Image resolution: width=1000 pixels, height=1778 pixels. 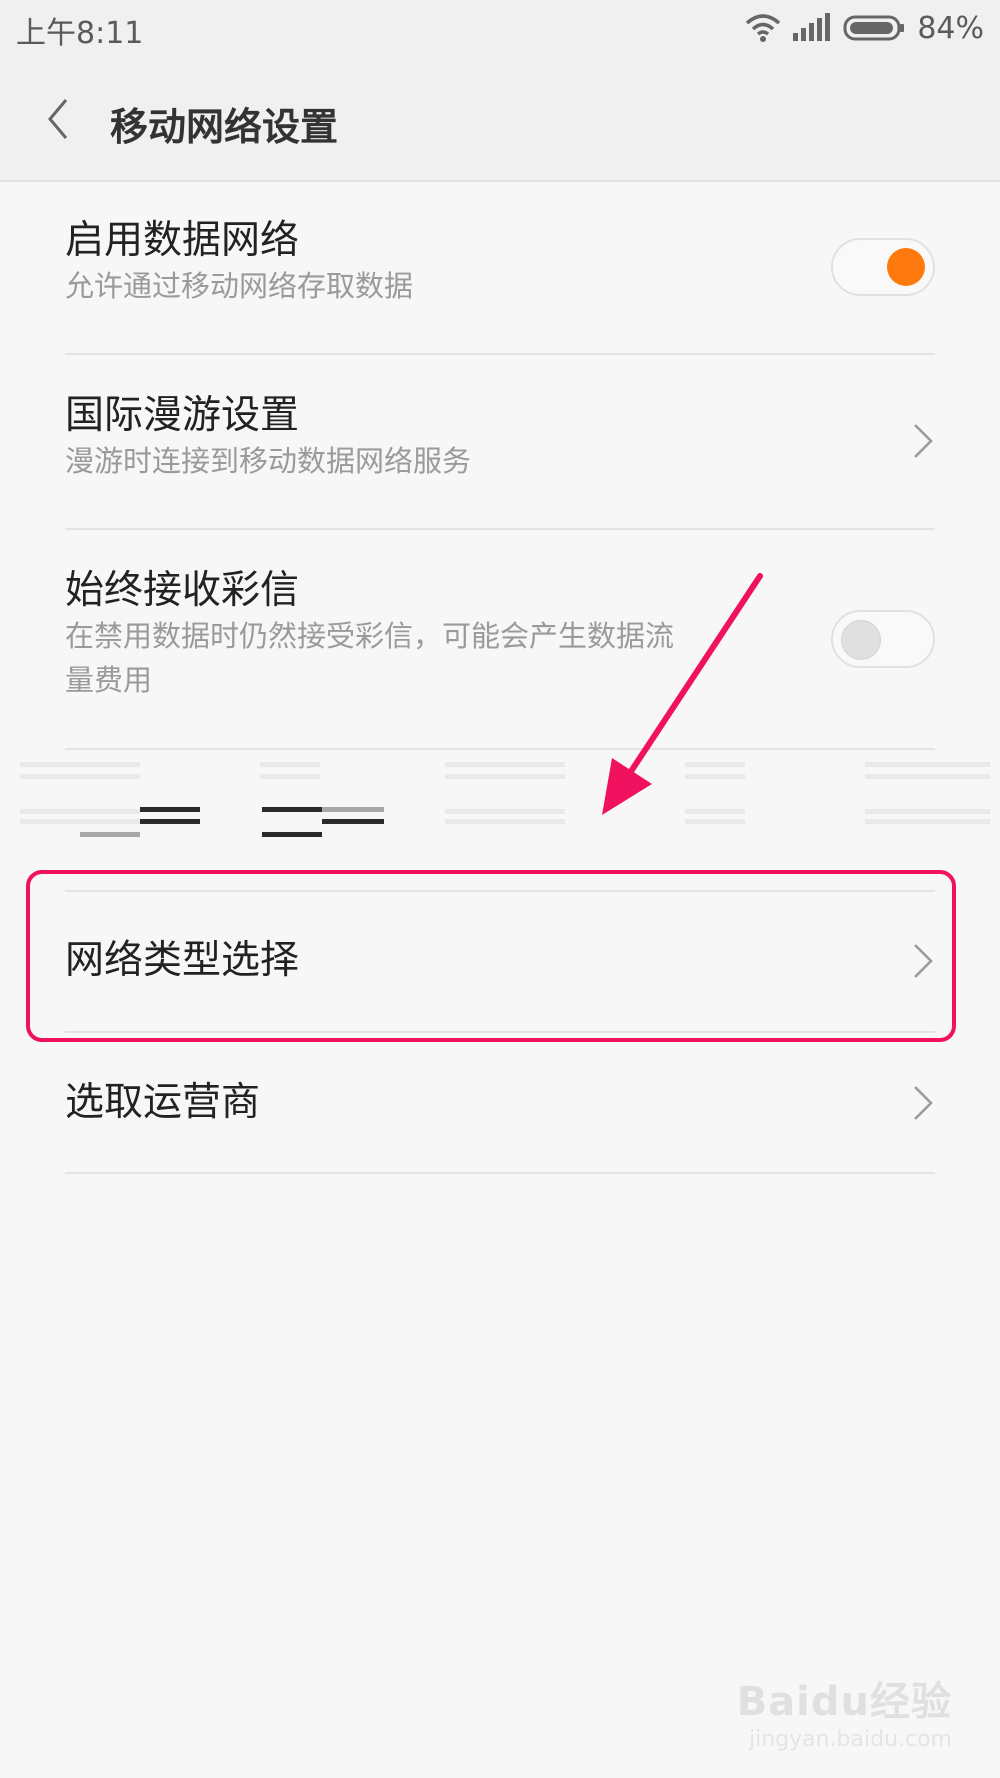 What do you see at coordinates (950, 28) in the screenshot?
I see `battery-percentage: 84%` at bounding box center [950, 28].